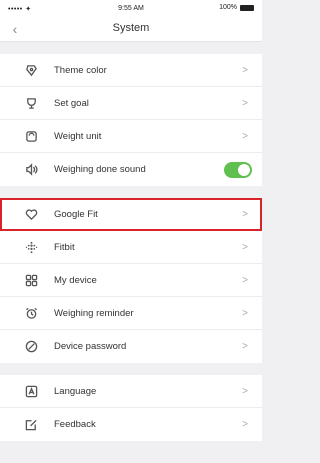  What do you see at coordinates (31, 280) in the screenshot?
I see `grid-icon` at bounding box center [31, 280].